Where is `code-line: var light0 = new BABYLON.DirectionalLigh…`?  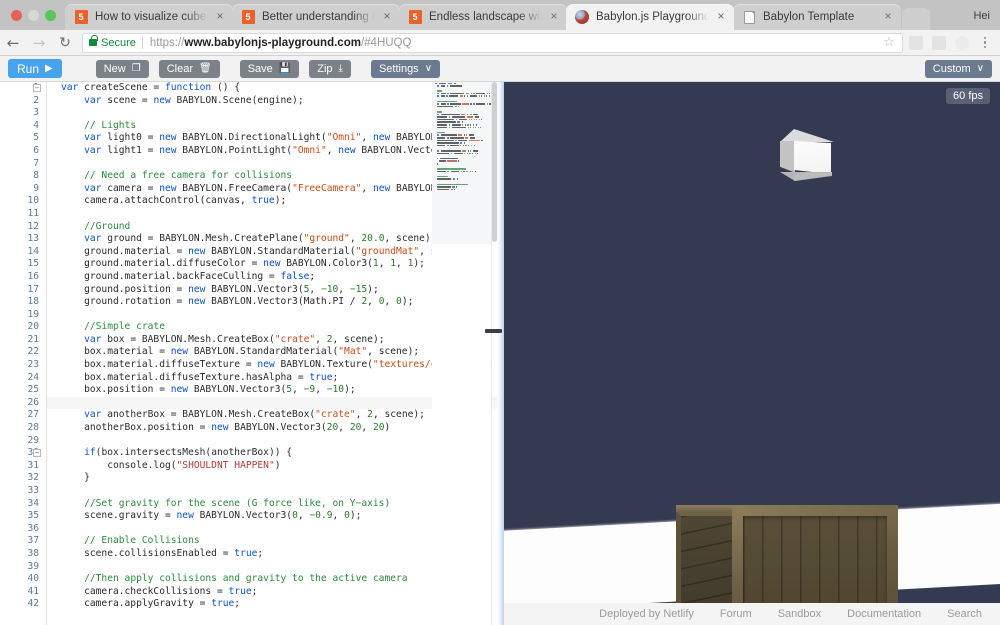 code-line: var light0 = new BABYLON.DirectionalLigh… is located at coordinates (272, 138).